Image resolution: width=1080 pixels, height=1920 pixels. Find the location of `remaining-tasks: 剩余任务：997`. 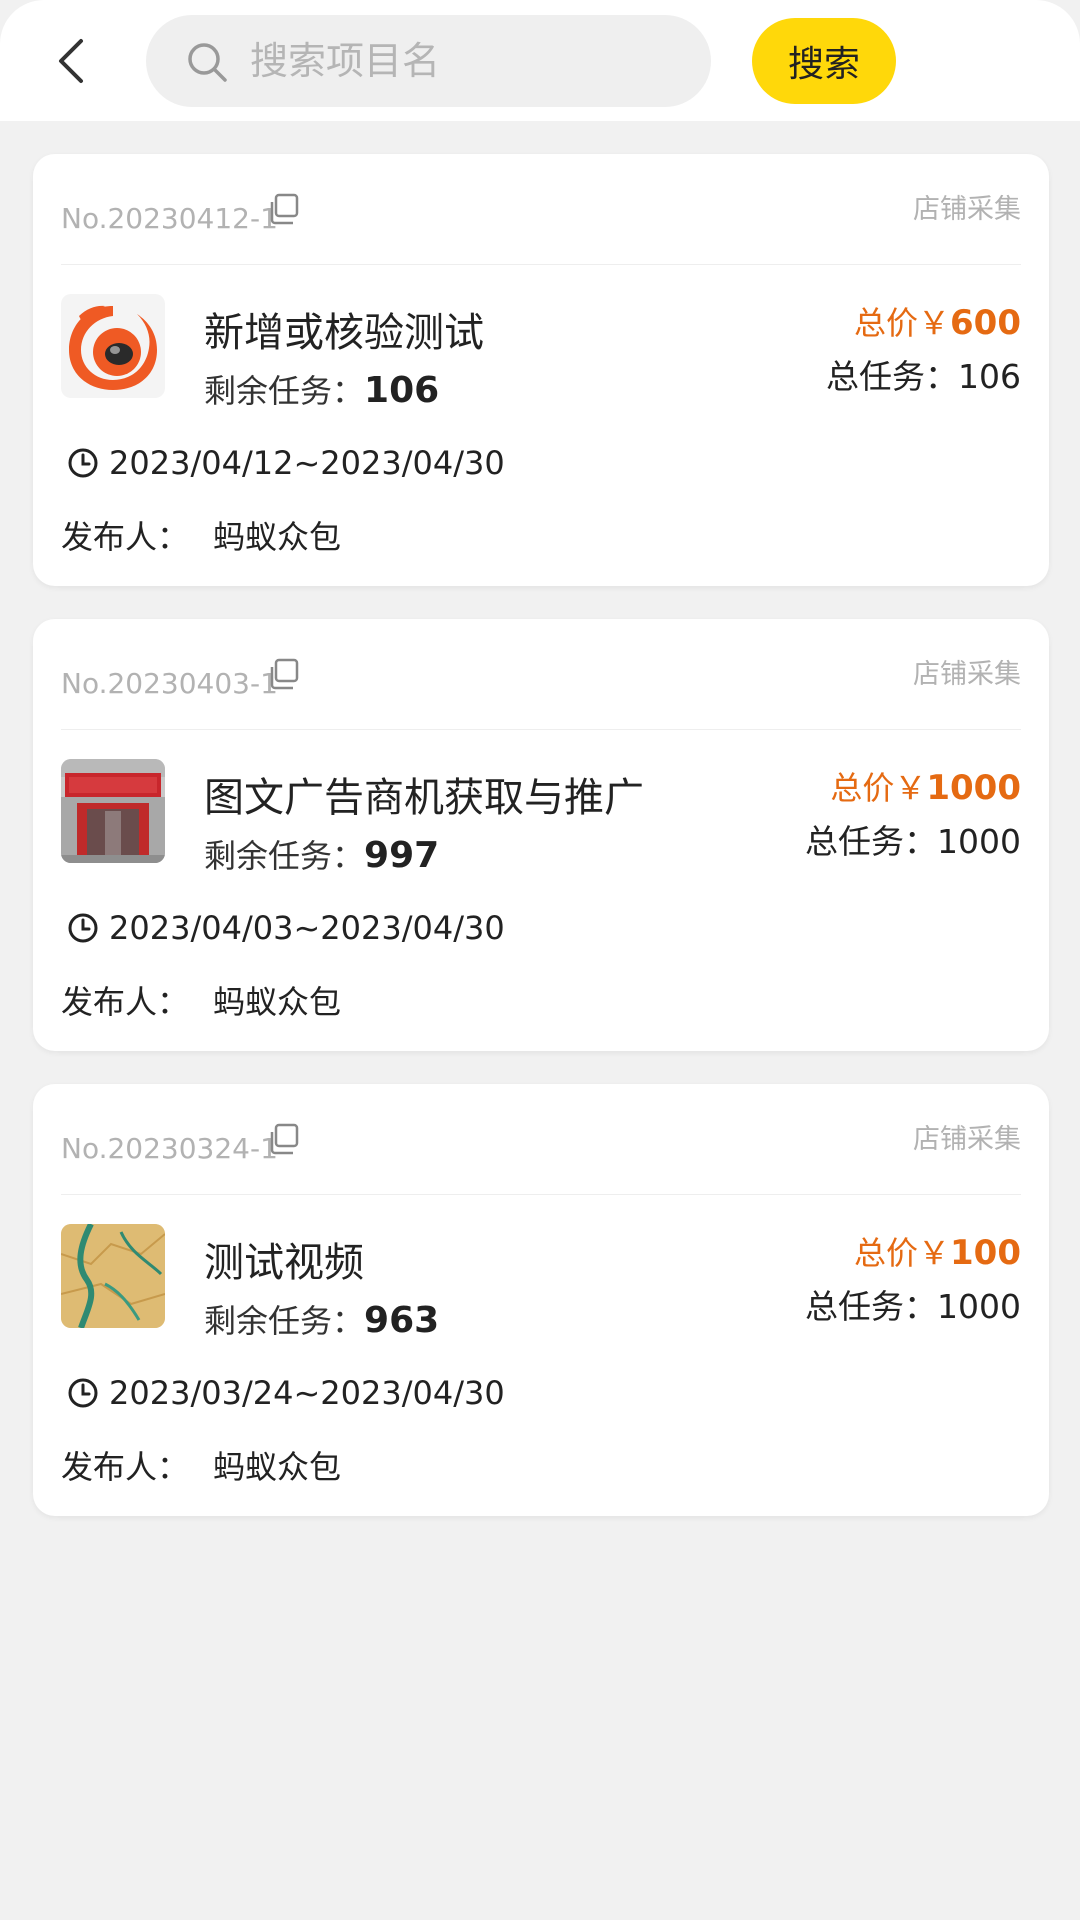

remaining-tasks: 剩余任务：997 is located at coordinates (321, 854).